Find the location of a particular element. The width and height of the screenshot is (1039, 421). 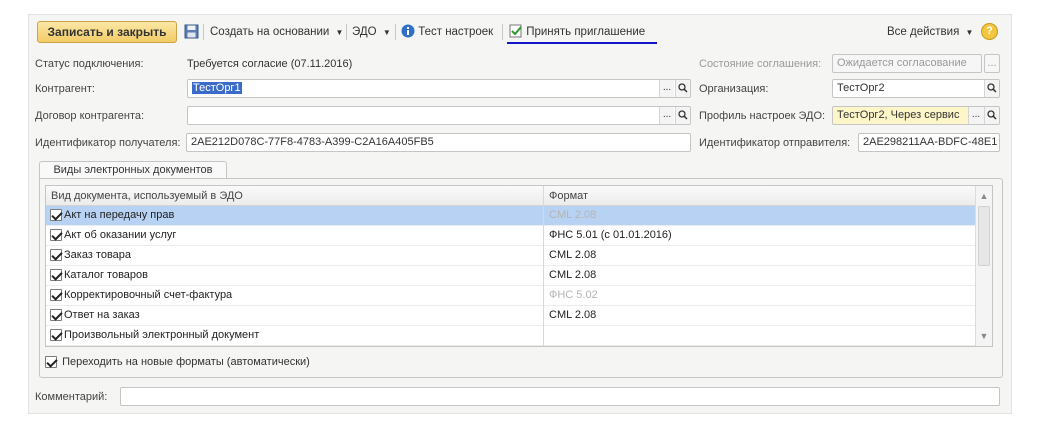

scroll-up-icon: ▲ is located at coordinates (984, 196).